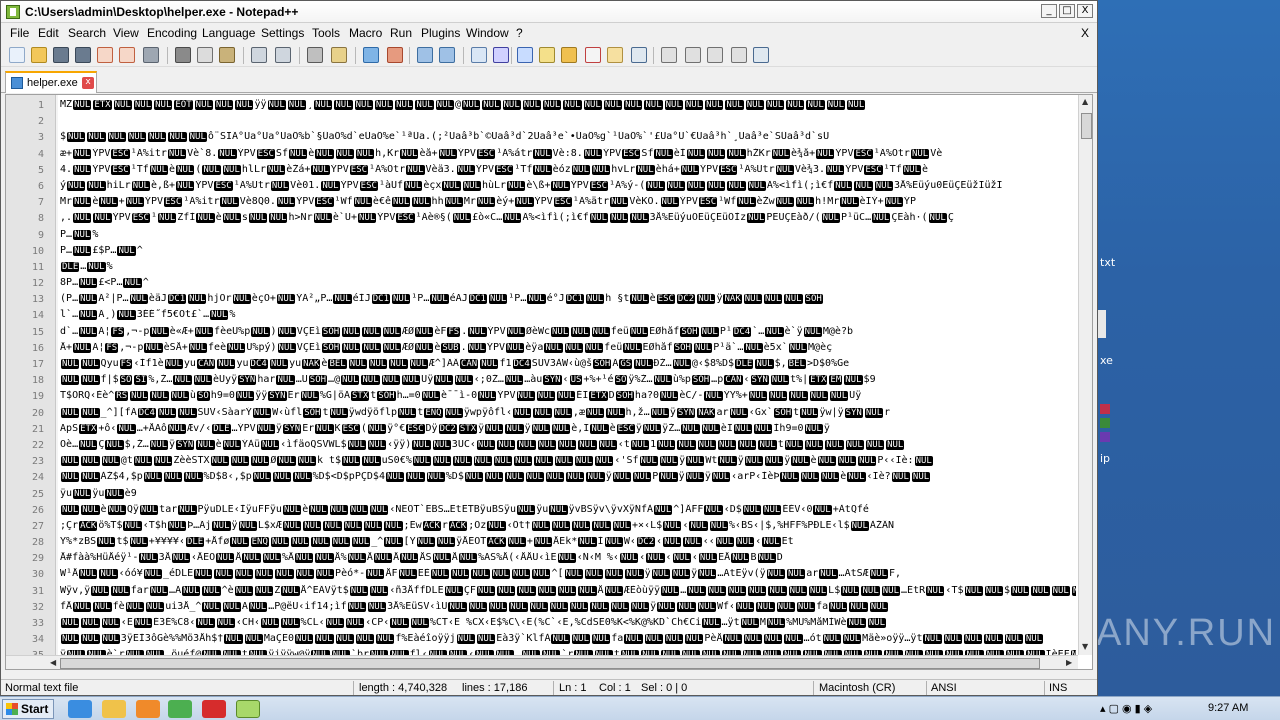 The image size is (1280, 720). I want to click on editor-line: 10 P… NUL £$P… NUL ^, so click(542, 251).